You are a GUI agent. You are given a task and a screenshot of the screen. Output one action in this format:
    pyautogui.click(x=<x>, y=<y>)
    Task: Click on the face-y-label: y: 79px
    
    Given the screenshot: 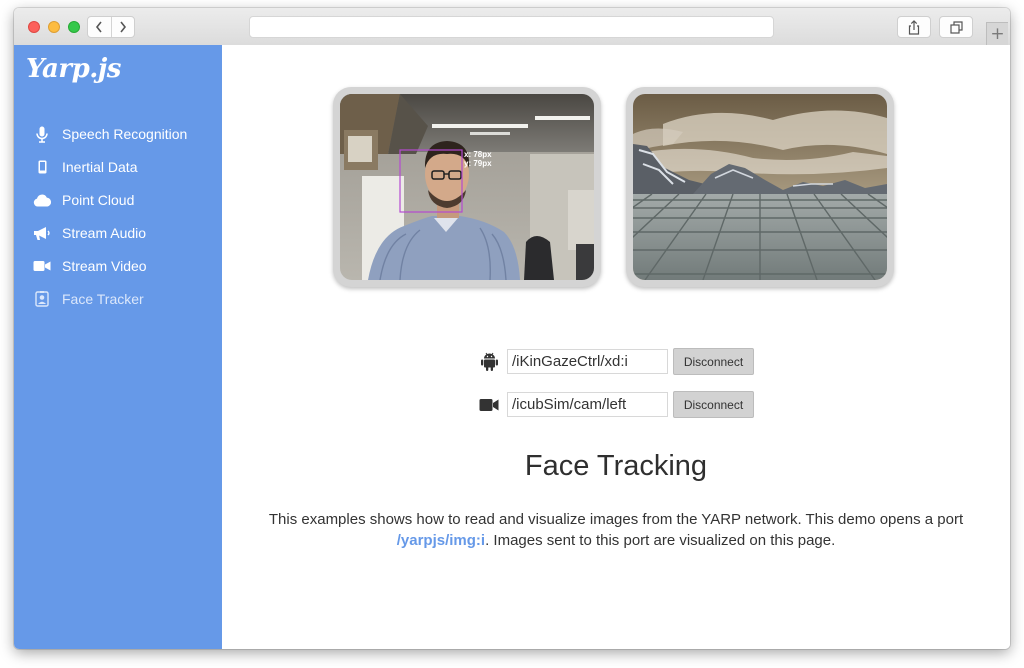 What is the action you would take?
    pyautogui.click(x=478, y=163)
    